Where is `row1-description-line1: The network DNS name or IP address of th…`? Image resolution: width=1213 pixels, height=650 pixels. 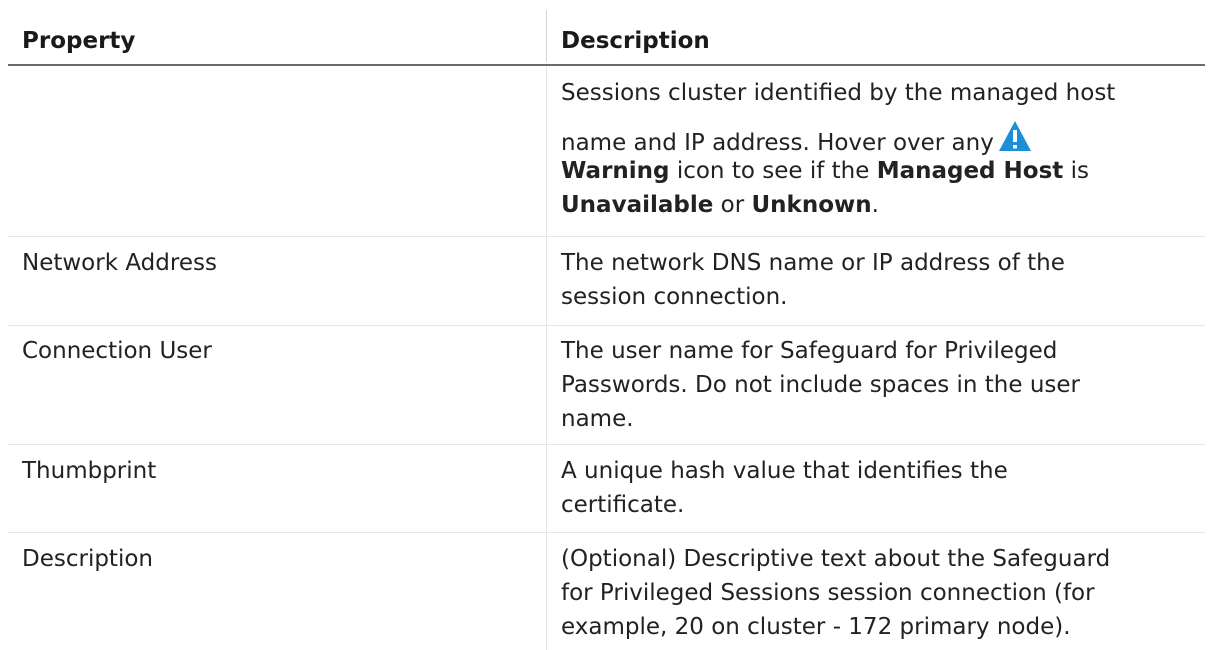 row1-description-line1: The network DNS name or IP address of th… is located at coordinates (813, 263).